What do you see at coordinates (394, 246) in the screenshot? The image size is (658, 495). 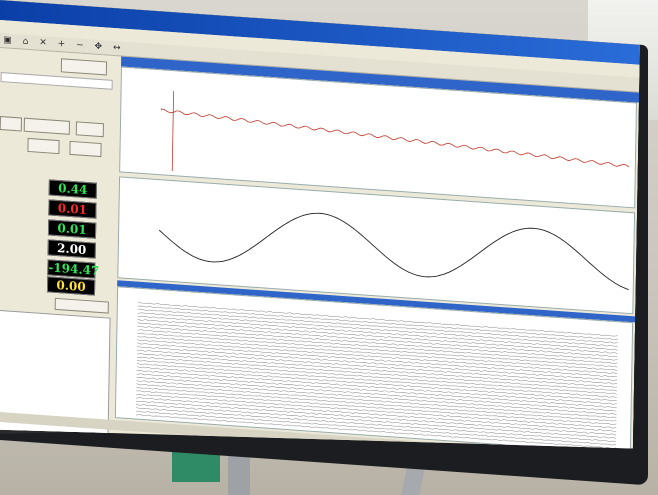 I see `middle-chart-series` at bounding box center [394, 246].